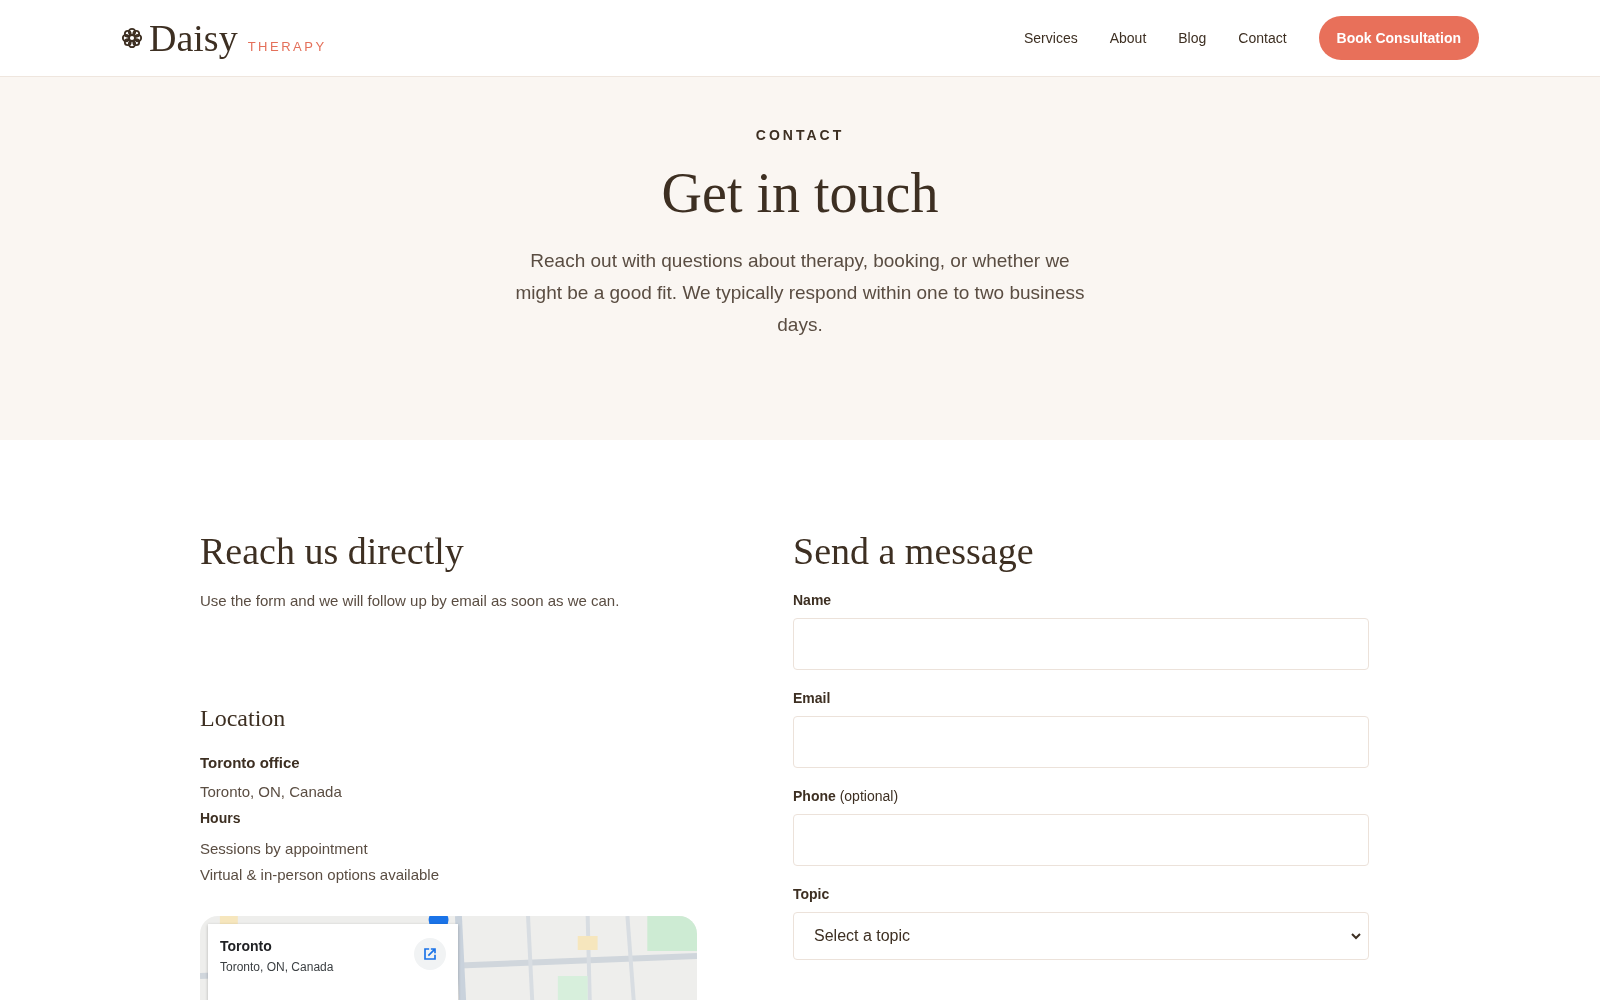  I want to click on field-label: Topic, so click(812, 894).